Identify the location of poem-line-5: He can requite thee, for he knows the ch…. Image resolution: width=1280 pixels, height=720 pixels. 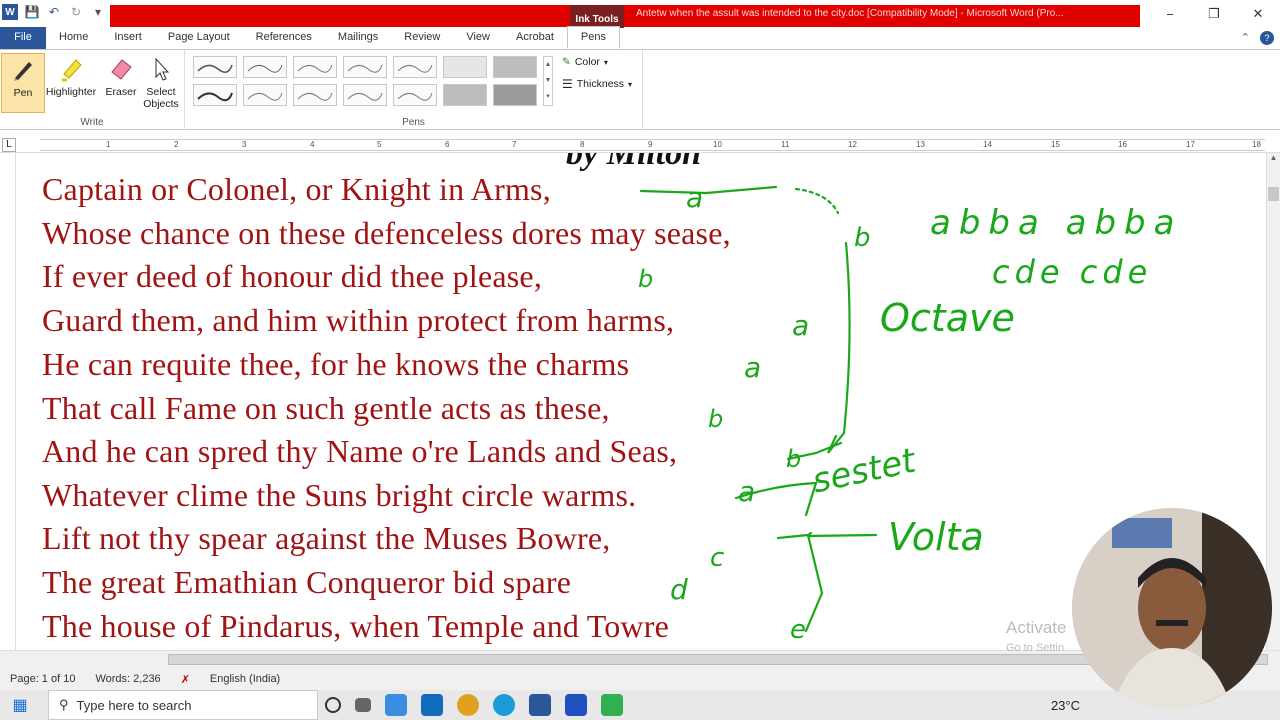
(336, 364).